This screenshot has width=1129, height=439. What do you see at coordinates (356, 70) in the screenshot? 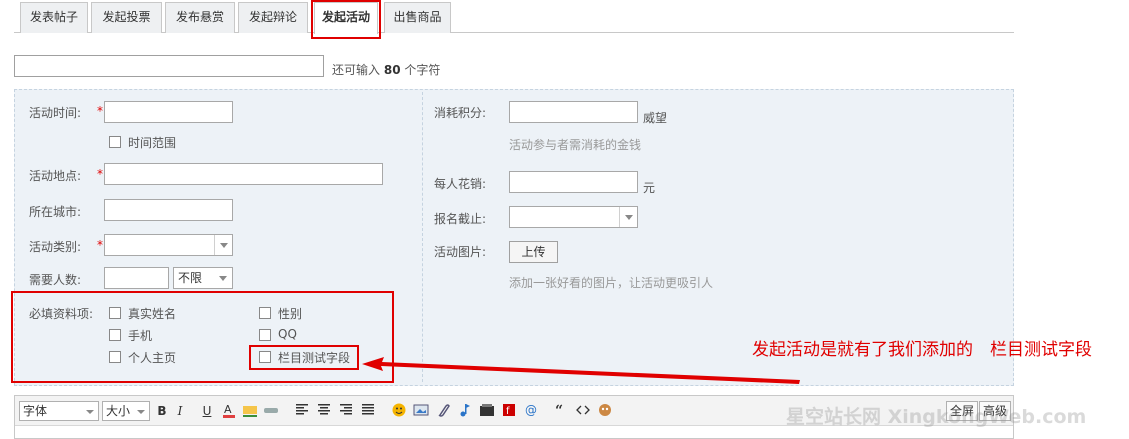
I see `hint-prefix: 还可输入` at bounding box center [356, 70].